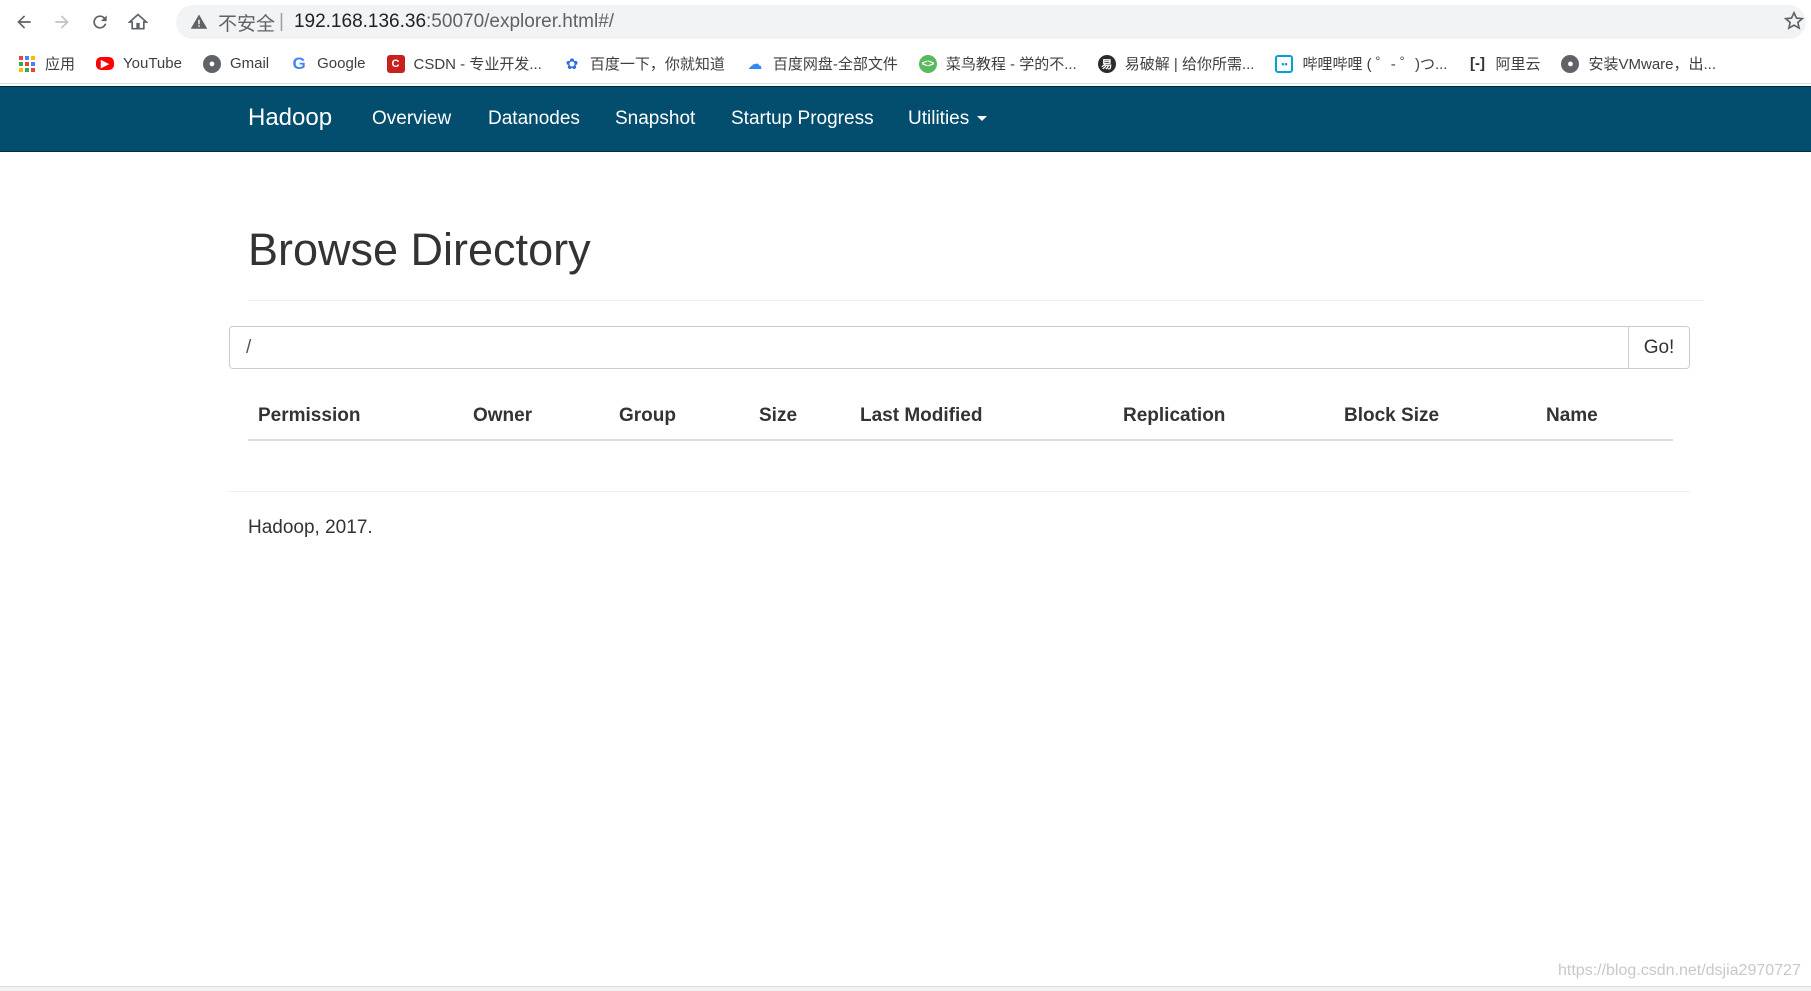 The image size is (1811, 991). What do you see at coordinates (1518, 64) in the screenshot?
I see `bookmark-label: 阿里云` at bounding box center [1518, 64].